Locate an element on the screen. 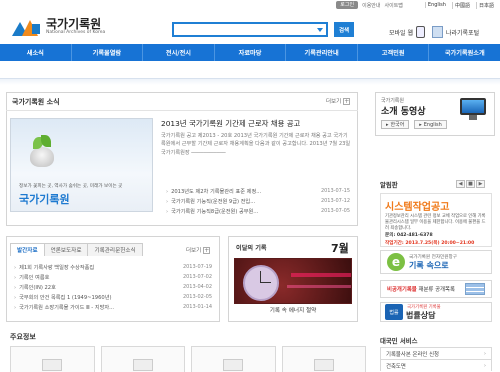  list-item: › 국가기록원 기능직(운전원 9급) 전입... 2013-07-12 is located at coordinates (258, 201).